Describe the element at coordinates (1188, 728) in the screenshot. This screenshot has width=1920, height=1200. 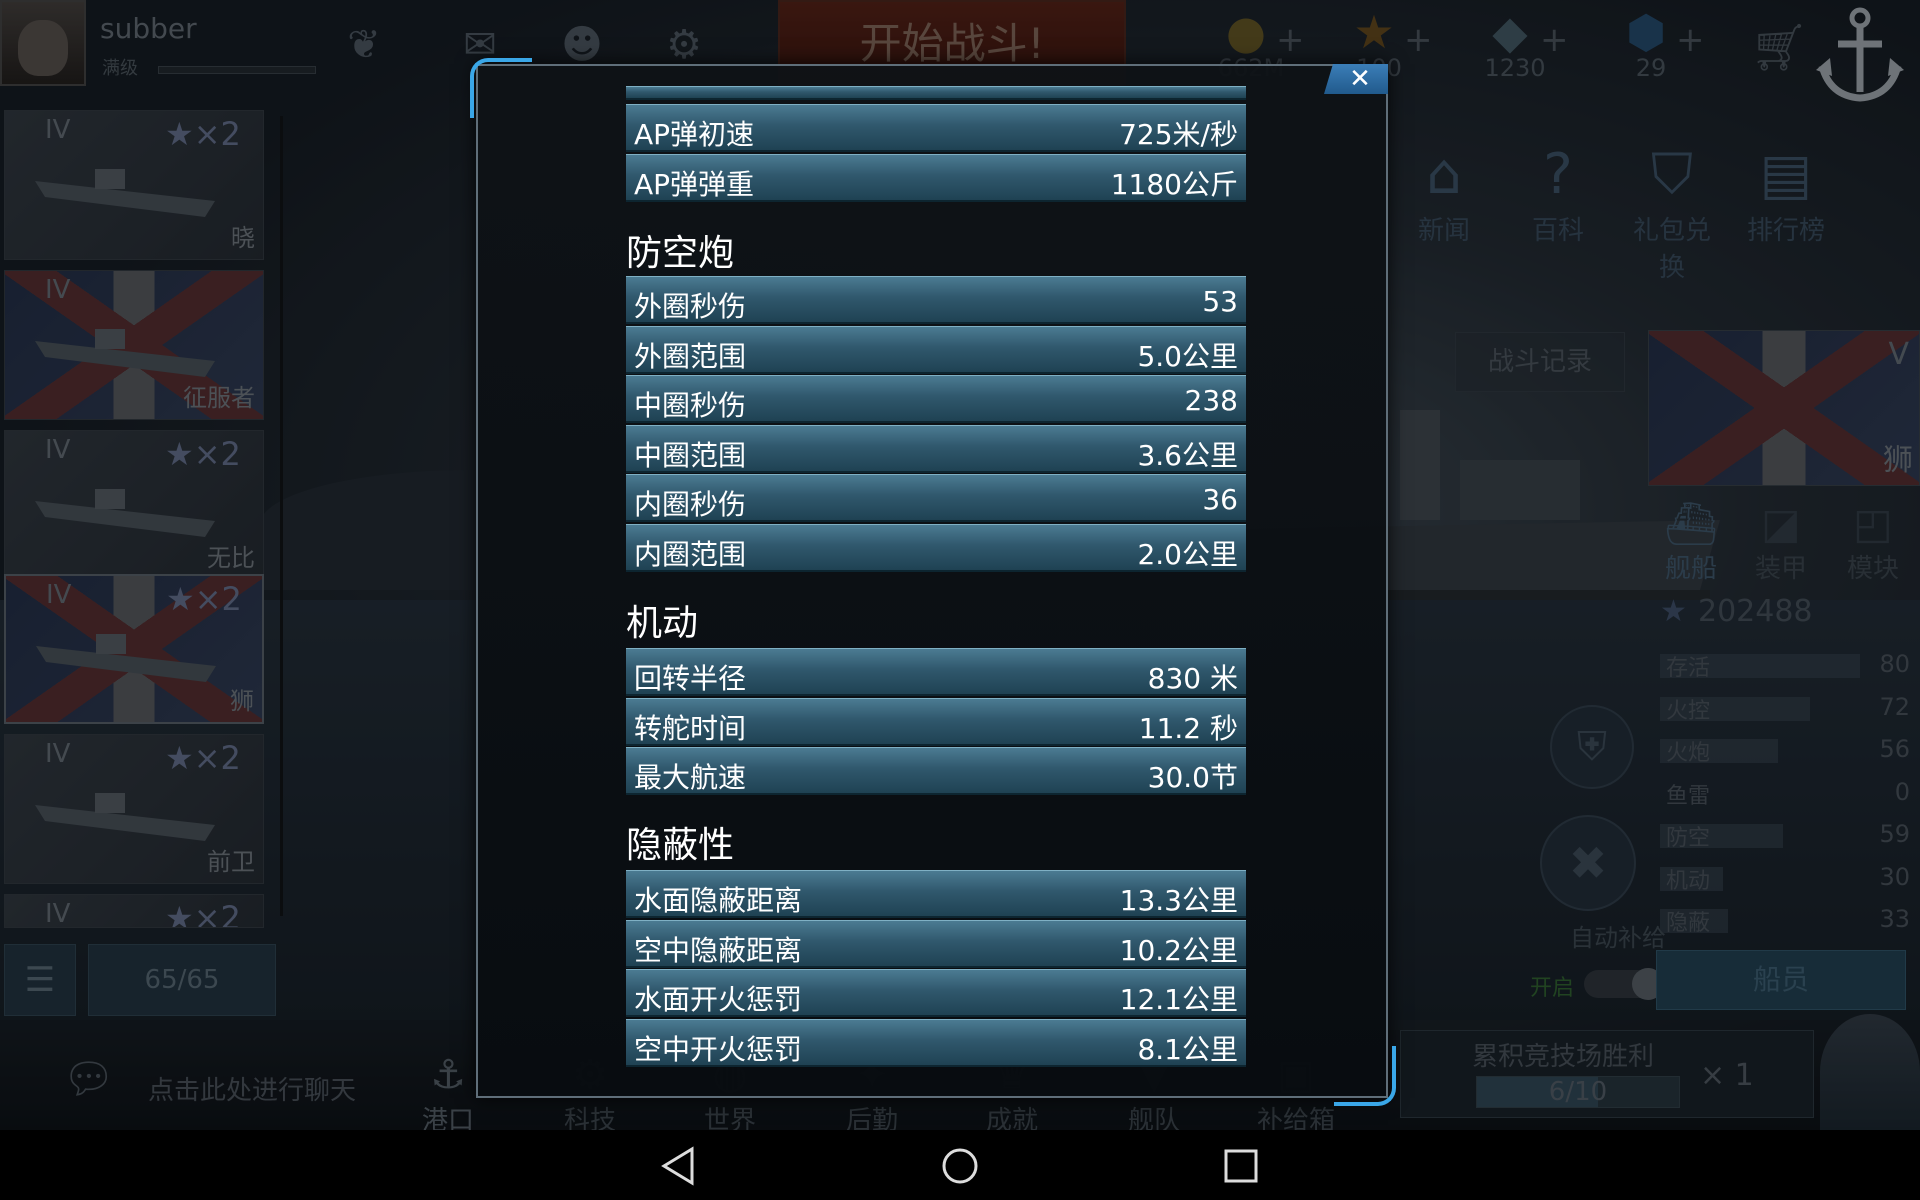
I see `stat-value: 11.2 秒` at that location.